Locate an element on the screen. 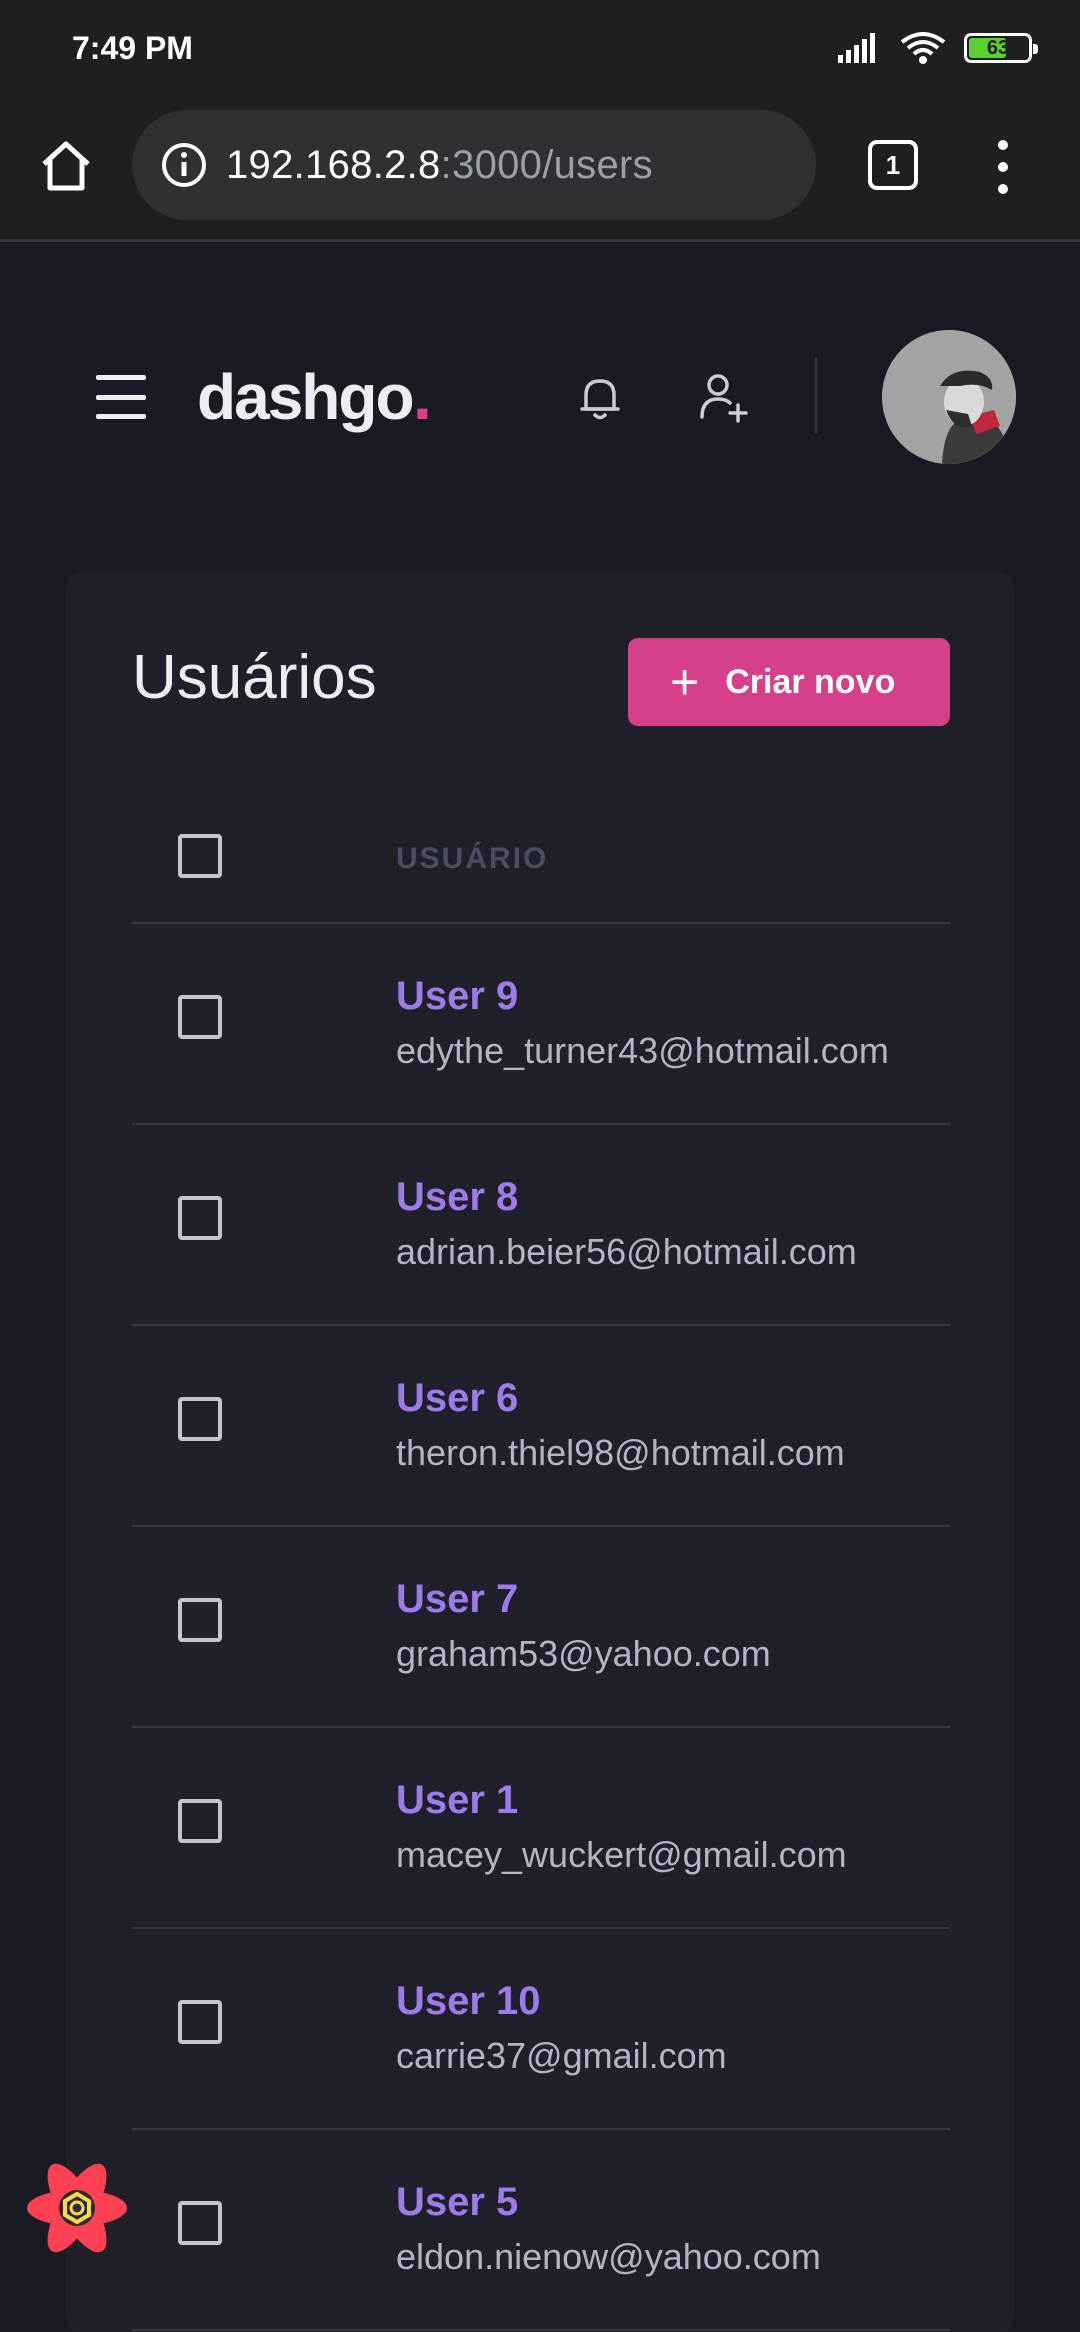 The height and width of the screenshot is (2332, 1080). user-name-link: User 5 is located at coordinates (457, 2202).